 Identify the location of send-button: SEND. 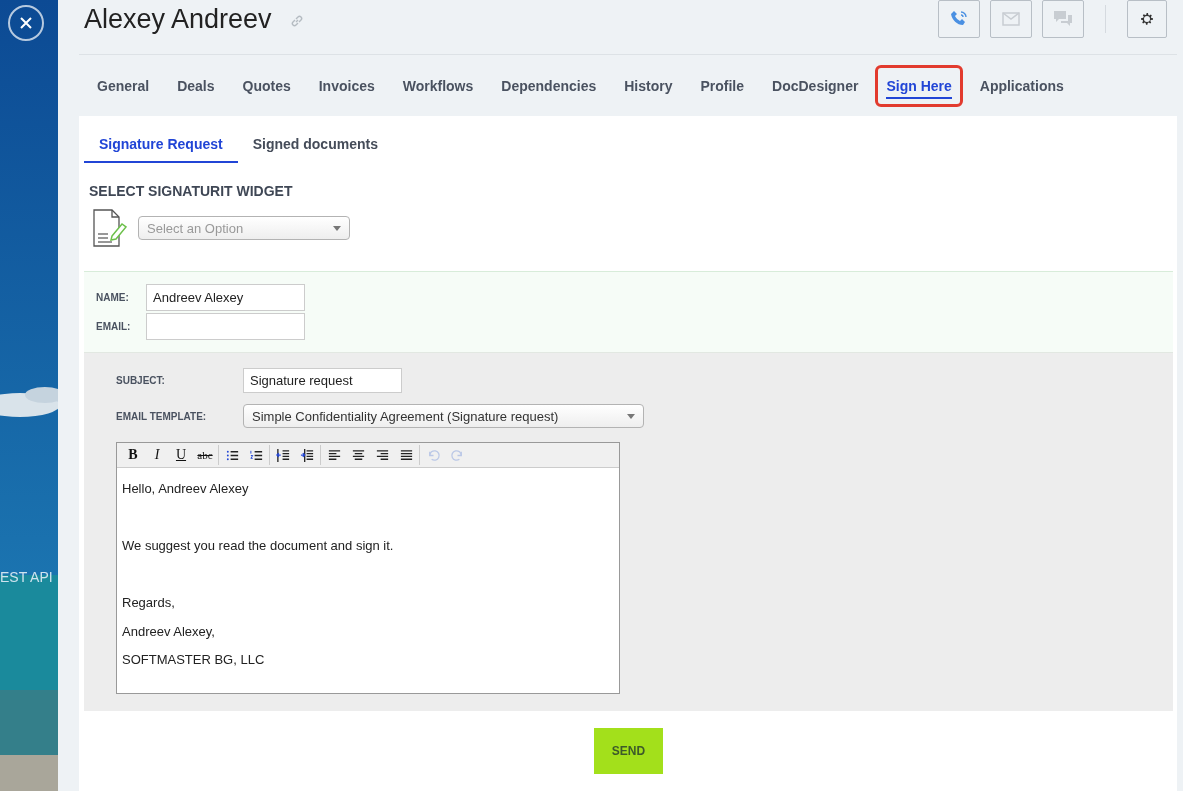
(628, 751).